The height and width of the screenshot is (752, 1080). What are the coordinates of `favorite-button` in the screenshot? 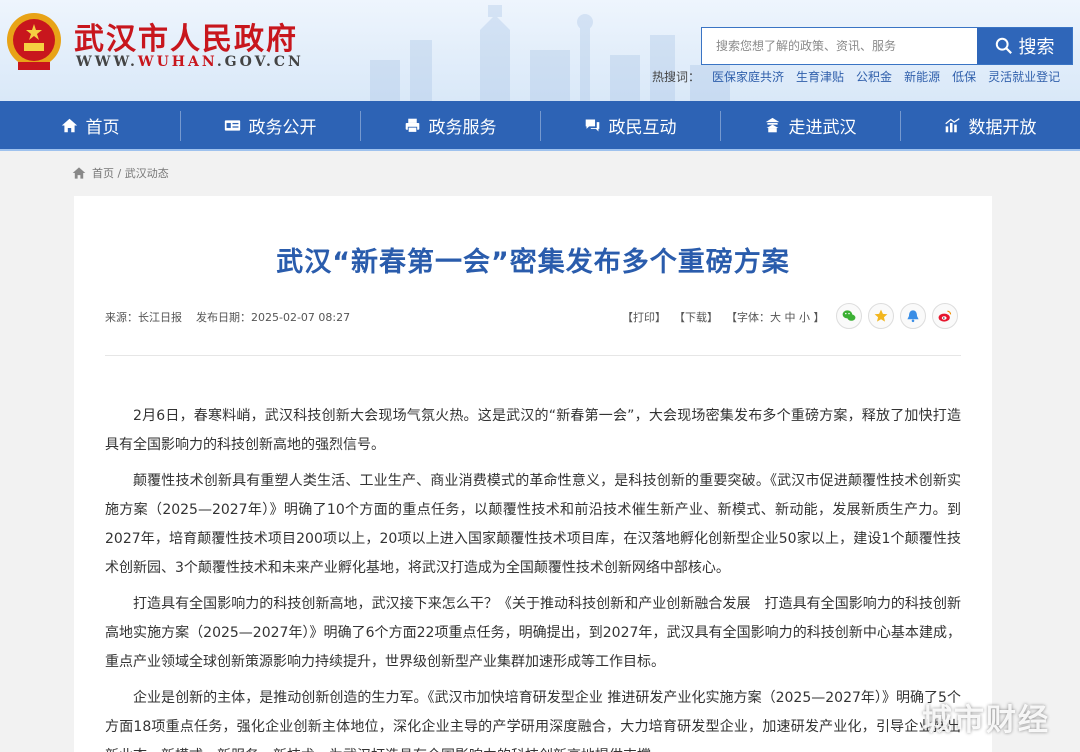 It's located at (881, 316).